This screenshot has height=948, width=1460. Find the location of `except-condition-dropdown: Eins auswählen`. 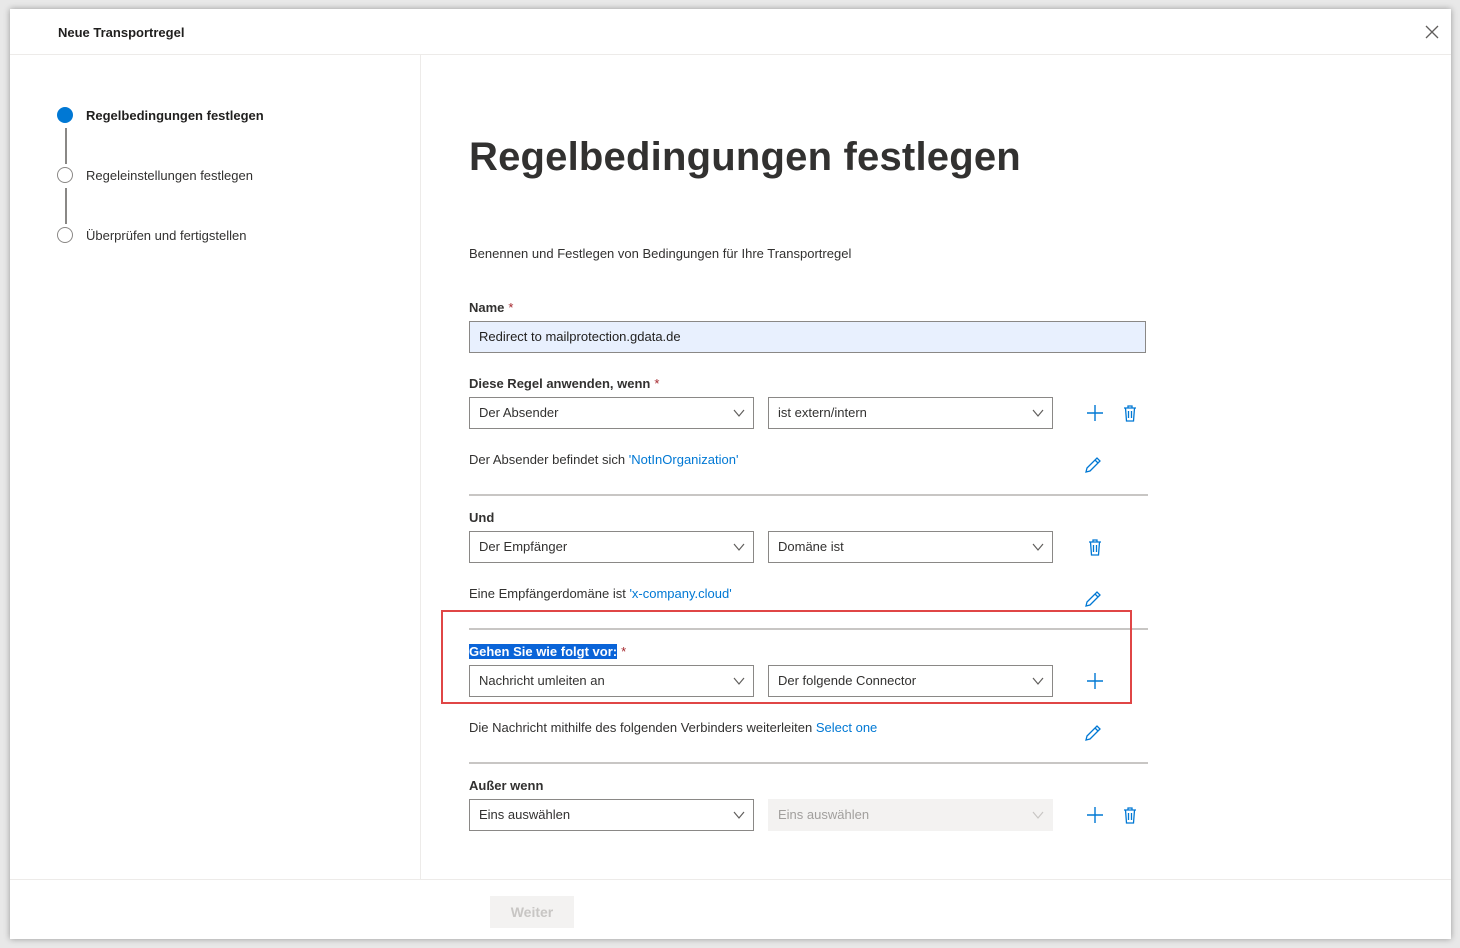

except-condition-dropdown: Eins auswählen is located at coordinates (910, 815).